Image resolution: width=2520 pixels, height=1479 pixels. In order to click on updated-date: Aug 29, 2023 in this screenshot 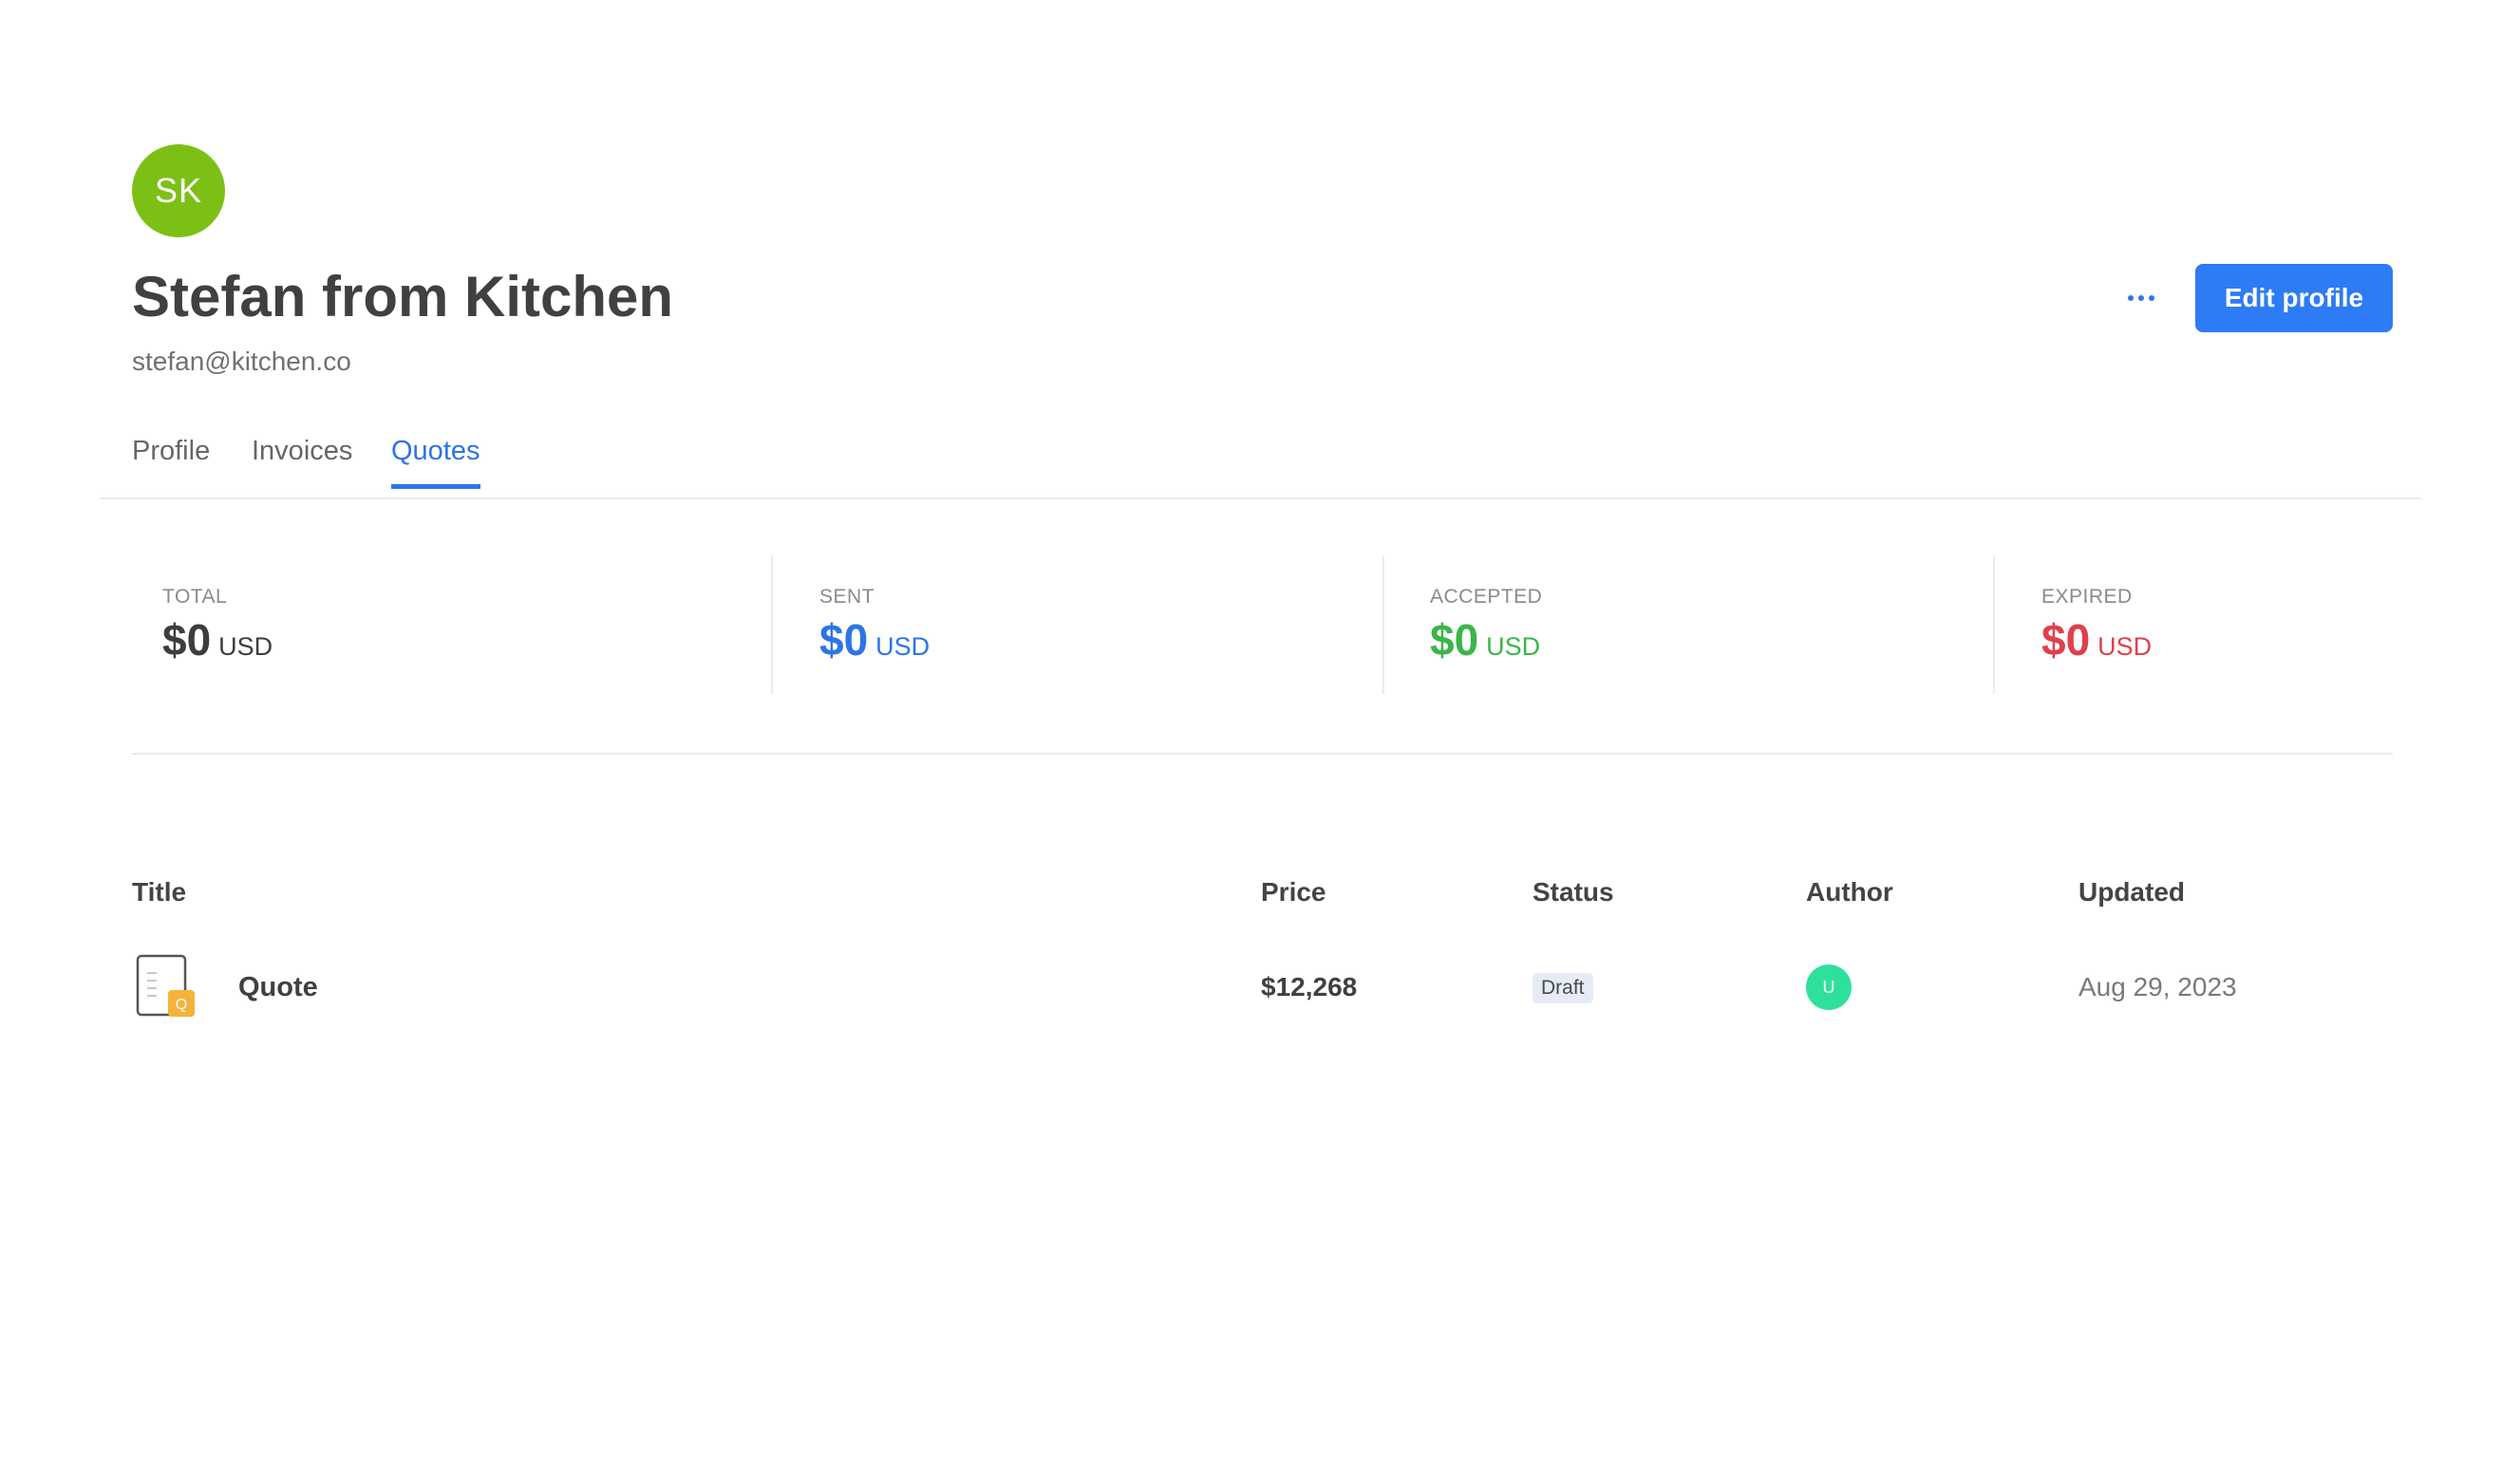, I will do `click(2157, 987)`.